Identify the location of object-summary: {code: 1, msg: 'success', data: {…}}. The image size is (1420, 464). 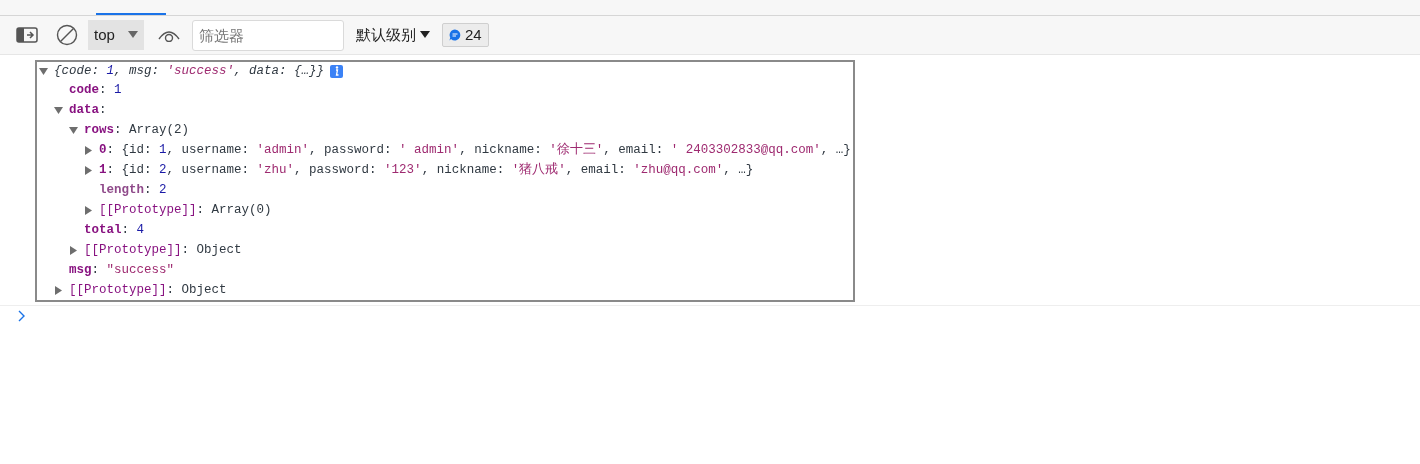
(189, 71).